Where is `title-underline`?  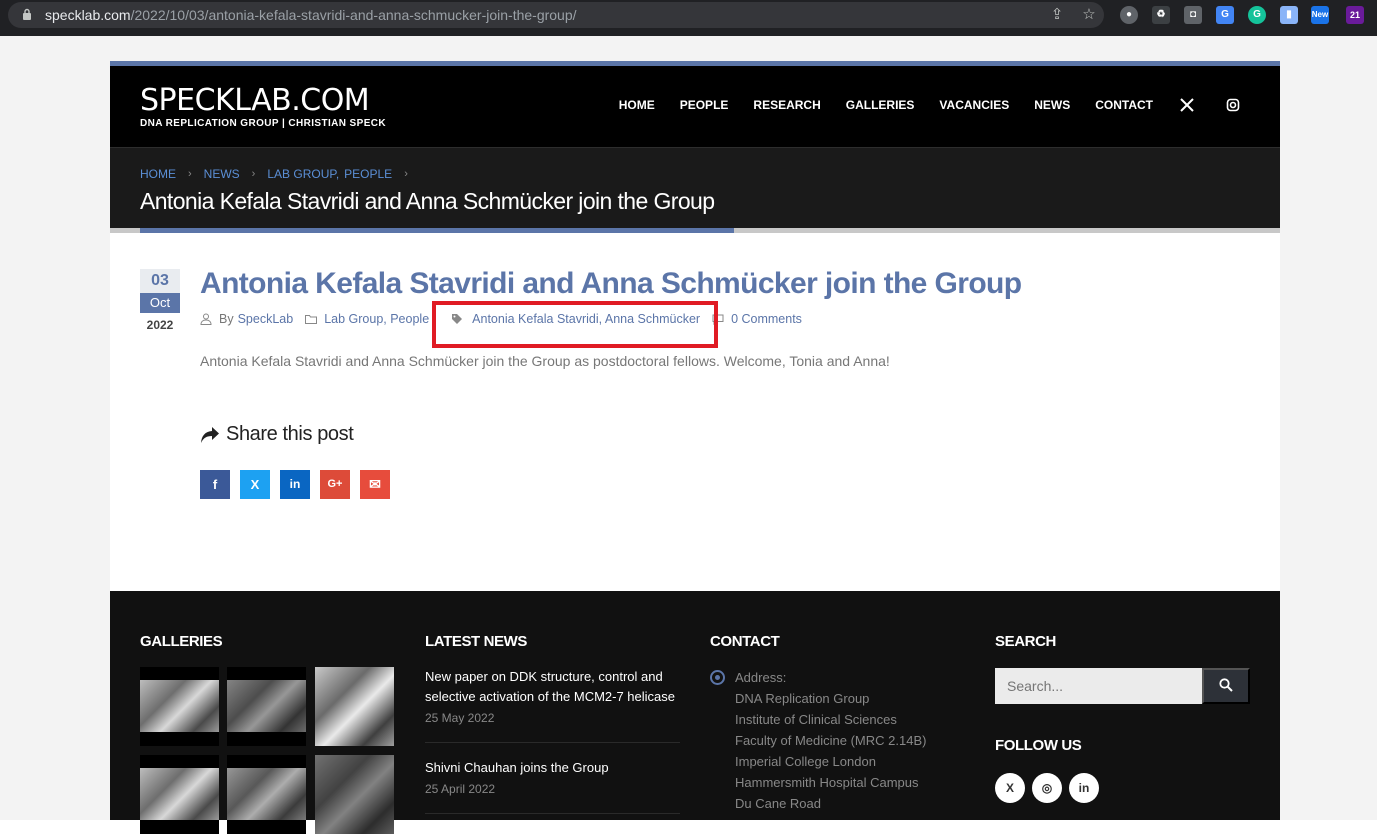 title-underline is located at coordinates (695, 230).